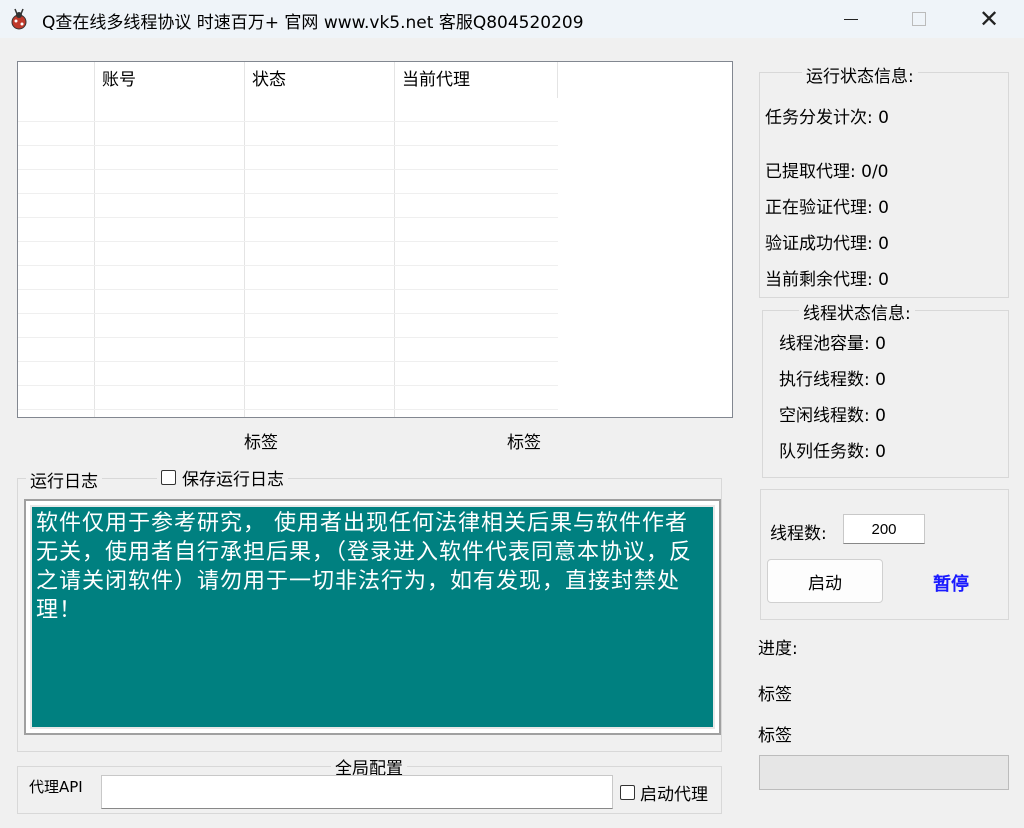 This screenshot has height=828, width=1024. What do you see at coordinates (261, 443) in the screenshot?
I see `tag-label-1: 标签` at bounding box center [261, 443].